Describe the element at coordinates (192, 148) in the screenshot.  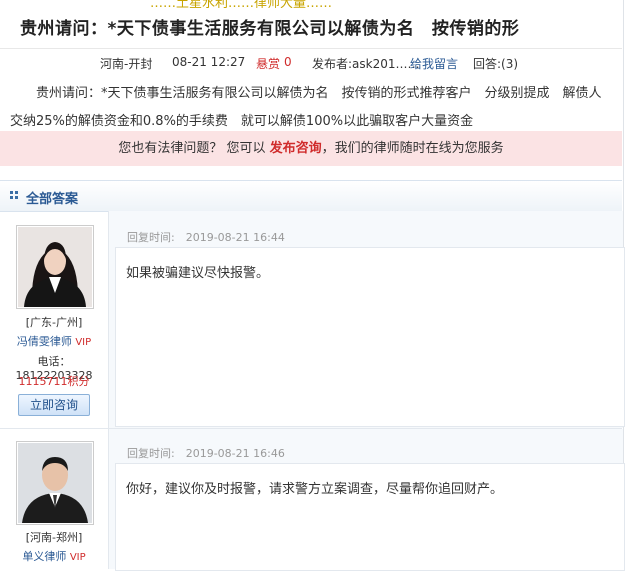
I see `consult-prefix: 您也有法律问题？ 您可以` at that location.